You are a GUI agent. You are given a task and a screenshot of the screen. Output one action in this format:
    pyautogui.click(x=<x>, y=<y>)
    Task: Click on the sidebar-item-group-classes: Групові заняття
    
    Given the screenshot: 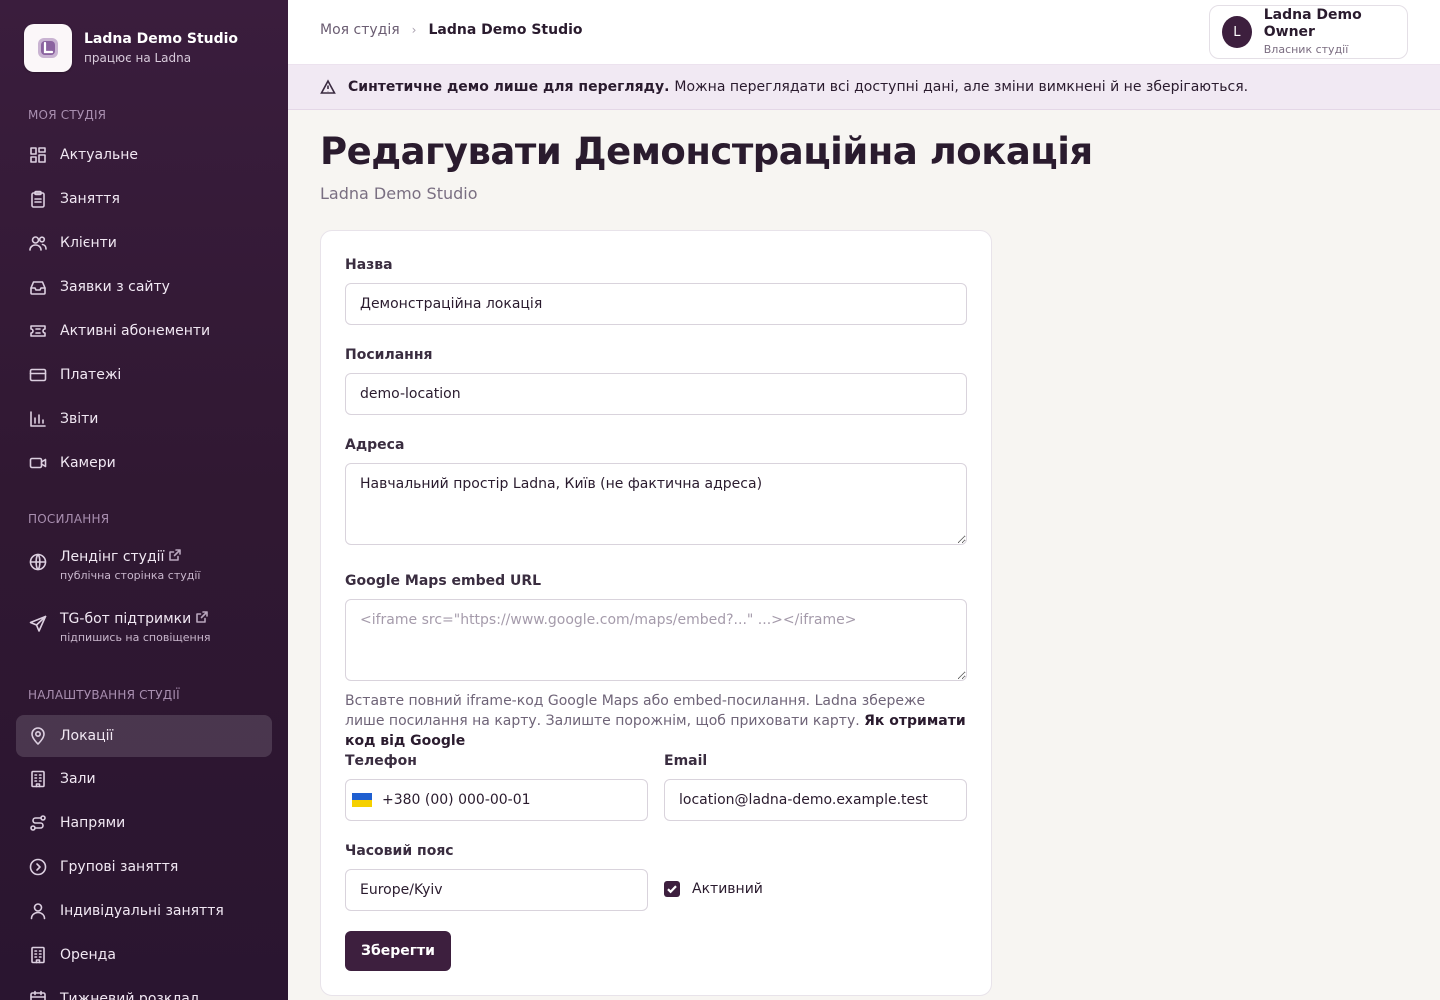 What is the action you would take?
    pyautogui.click(x=144, y=867)
    